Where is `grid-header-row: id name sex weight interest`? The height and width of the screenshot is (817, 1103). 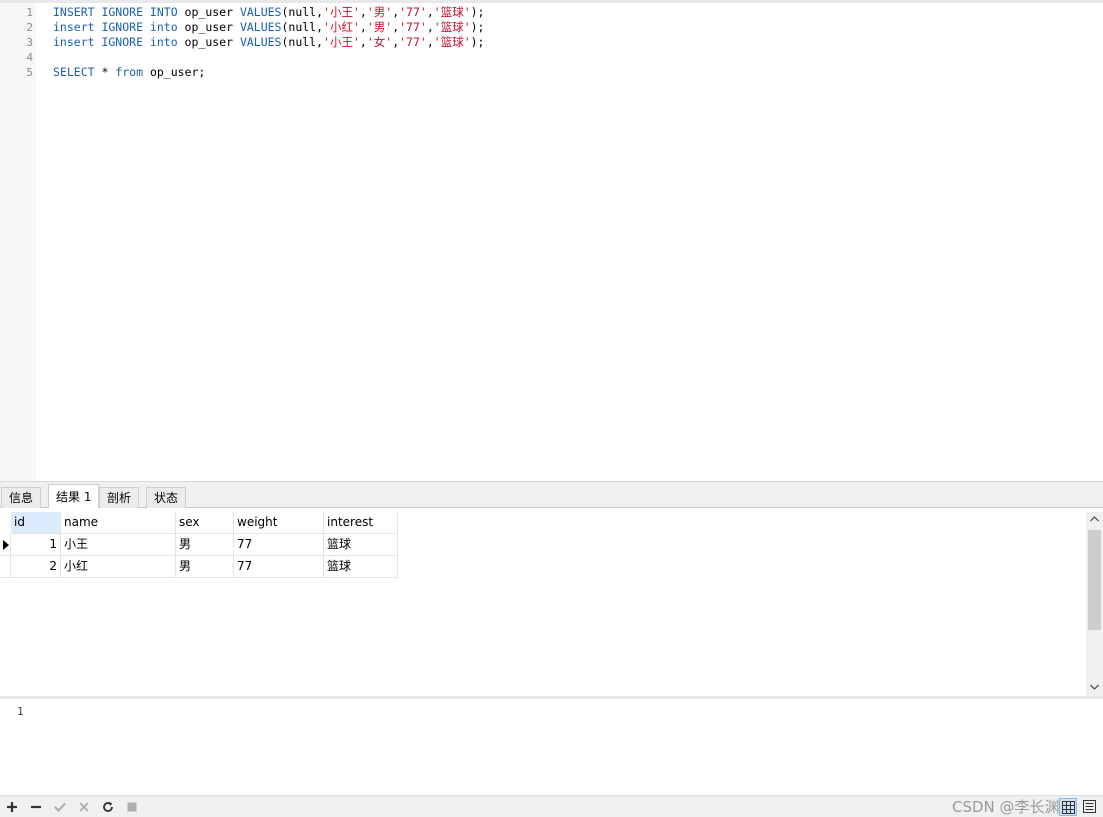 grid-header-row: id name sex weight interest is located at coordinates (199, 523).